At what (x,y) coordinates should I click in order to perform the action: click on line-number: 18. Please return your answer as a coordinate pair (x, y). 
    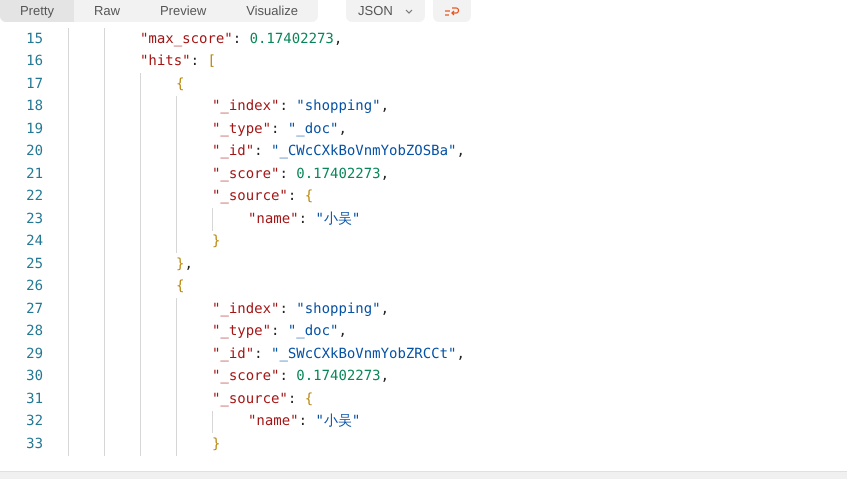
    Looking at the image, I should click on (34, 106).